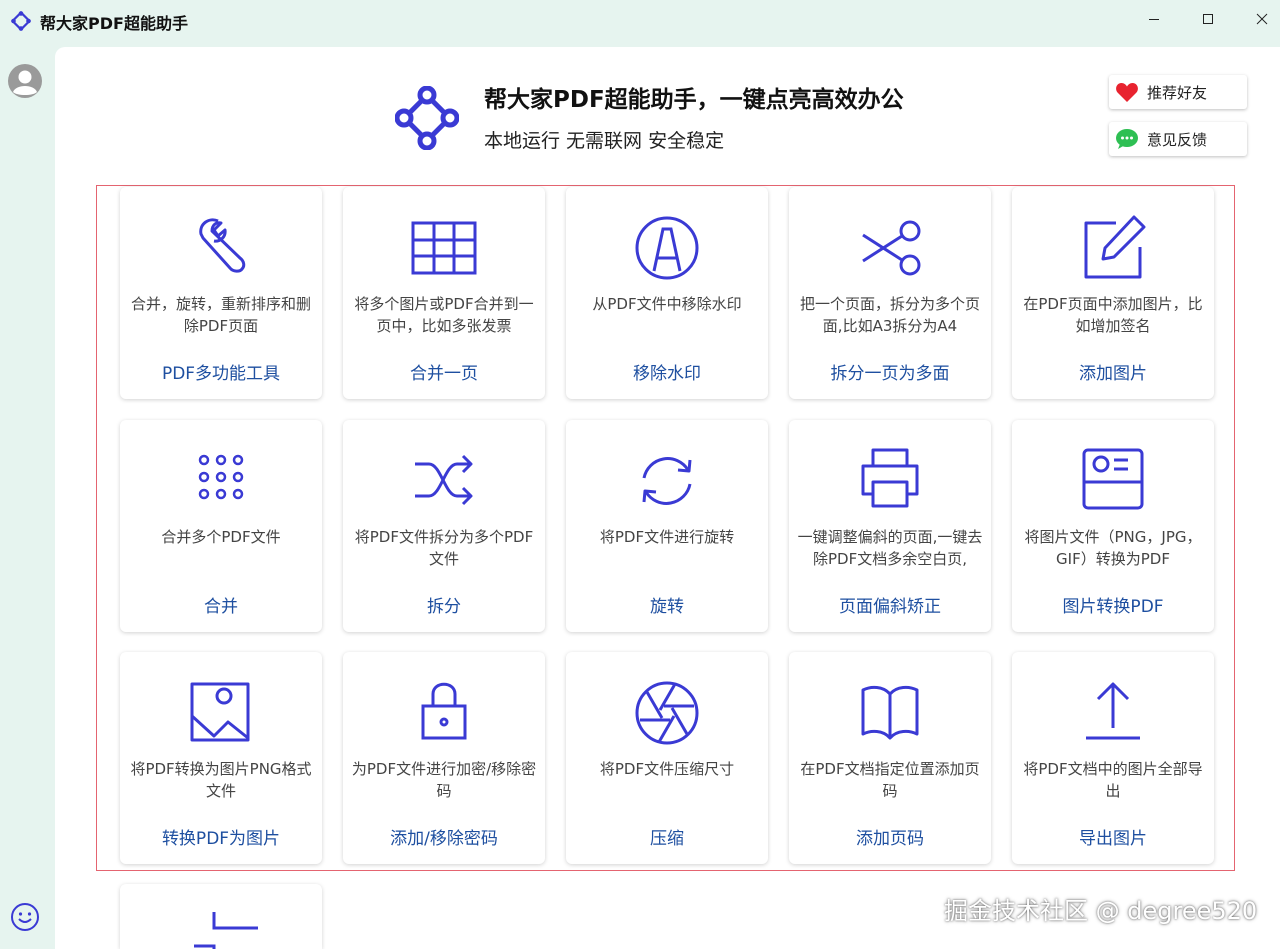 This screenshot has height=949, width=1280. What do you see at coordinates (890, 293) in the screenshot?
I see `tool-card-split-page: 把一个页面，拆分为多个页面,比如A3拆分为A4 拆分一页为多面` at bounding box center [890, 293].